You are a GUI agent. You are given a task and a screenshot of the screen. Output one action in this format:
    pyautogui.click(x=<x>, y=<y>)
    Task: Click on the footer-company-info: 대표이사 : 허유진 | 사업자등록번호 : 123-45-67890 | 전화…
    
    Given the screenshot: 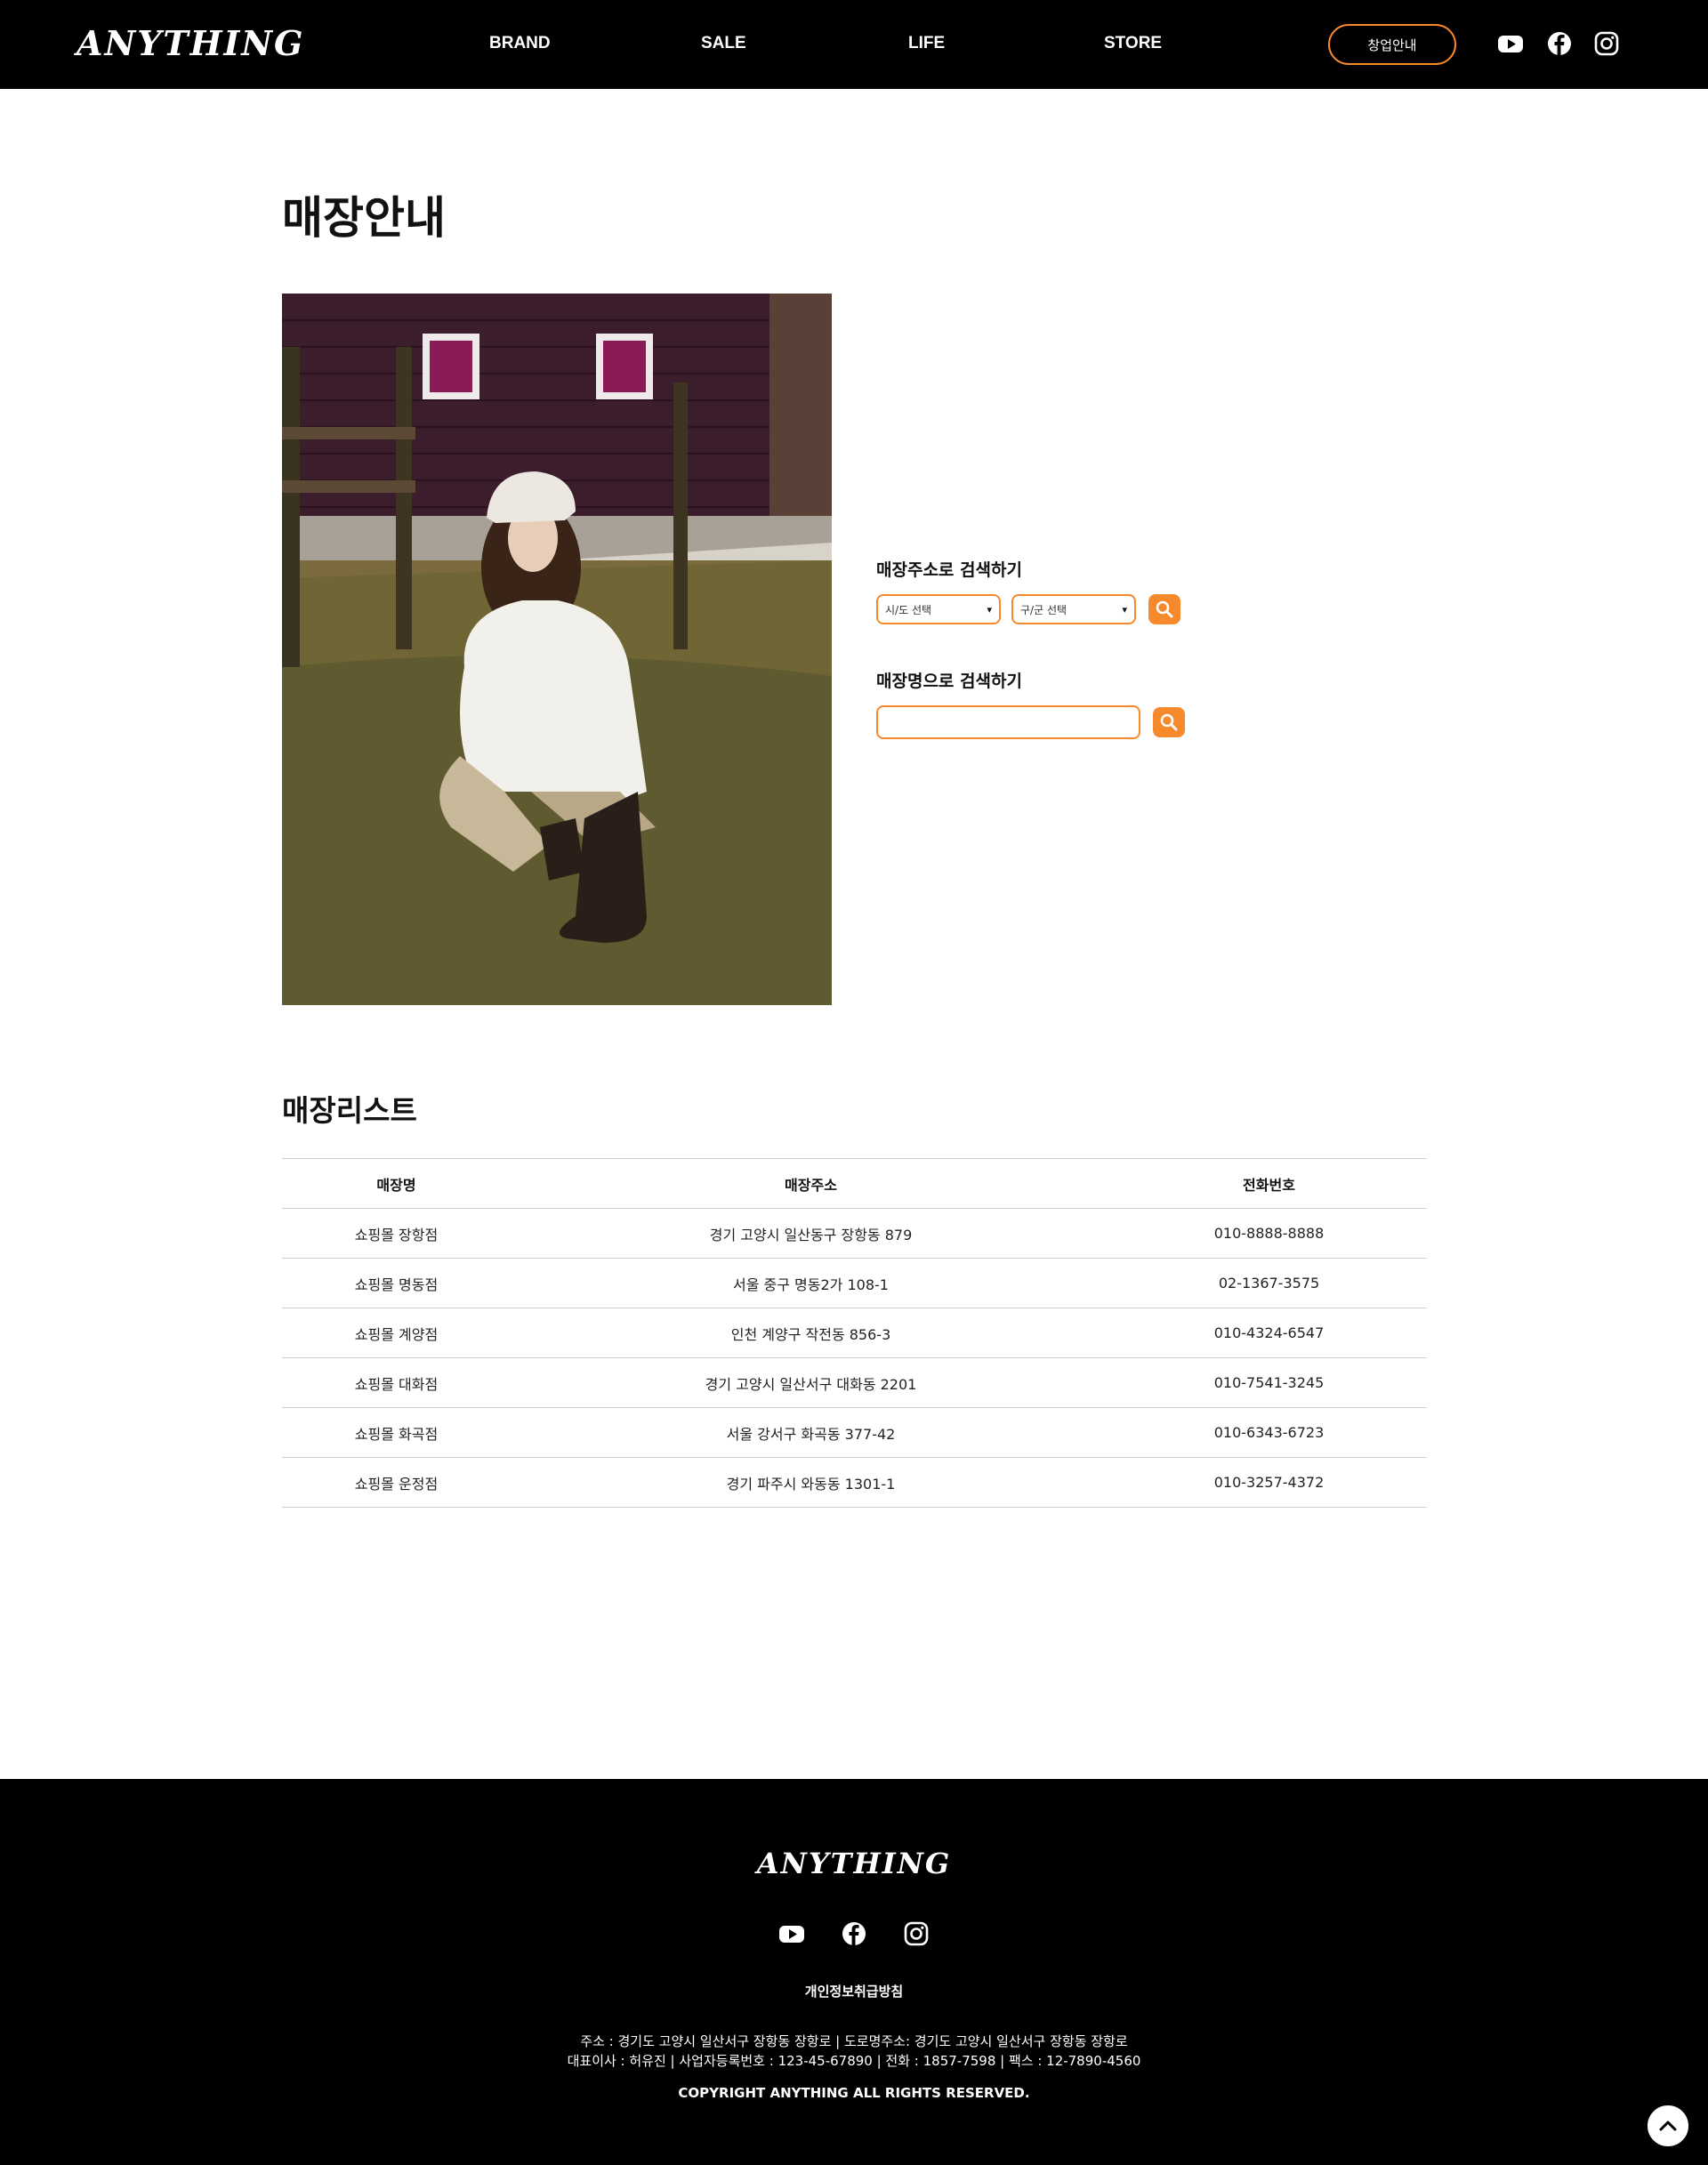 What is the action you would take?
    pyautogui.click(x=854, y=2061)
    